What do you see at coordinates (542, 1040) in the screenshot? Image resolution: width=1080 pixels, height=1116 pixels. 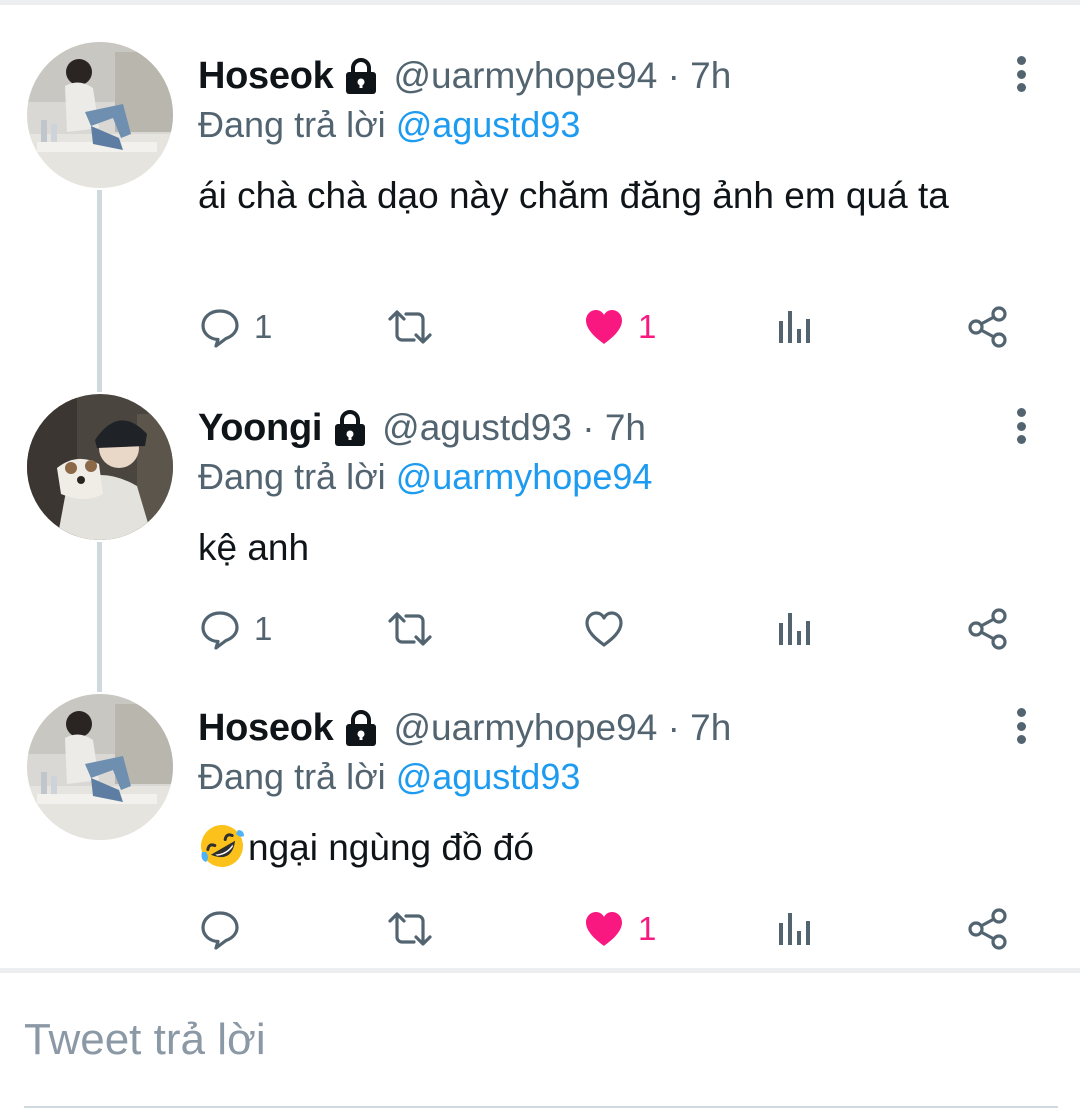 I see `reply-compose-input: Tweet trả lời` at bounding box center [542, 1040].